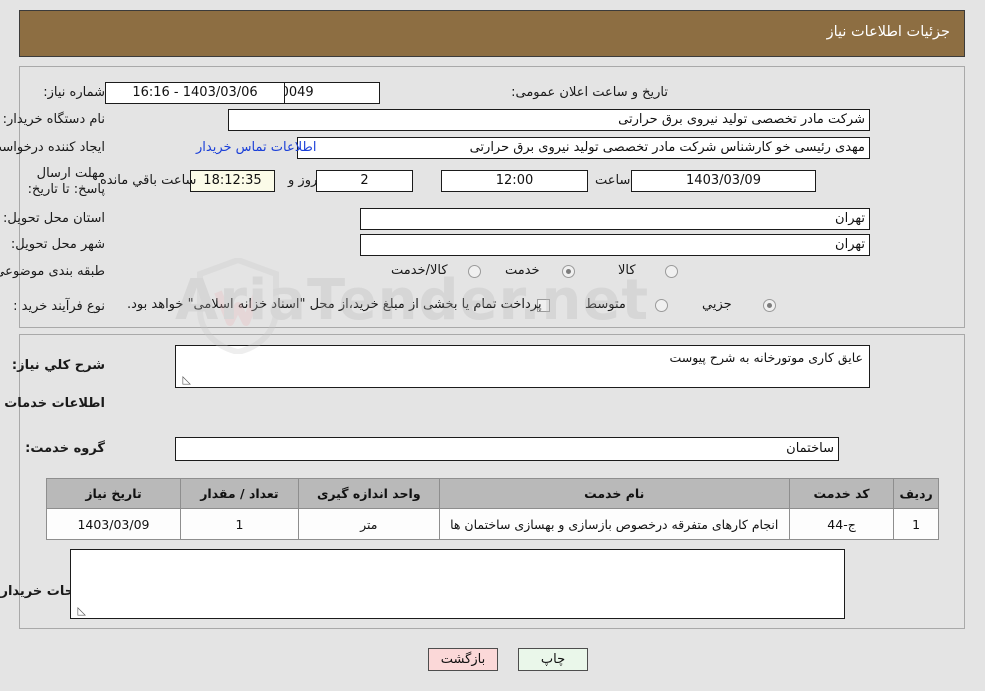 The width and height of the screenshot is (985, 691). I want to click on remaining-time-value: 18:12:35, so click(232, 181).